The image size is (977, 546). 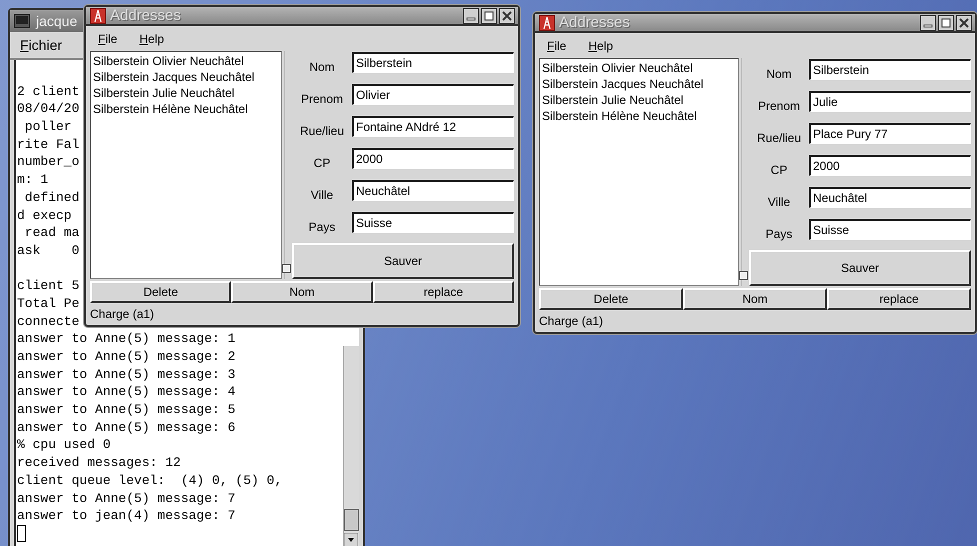 What do you see at coordinates (890, 133) in the screenshot?
I see `input-field: Place Pury 77` at bounding box center [890, 133].